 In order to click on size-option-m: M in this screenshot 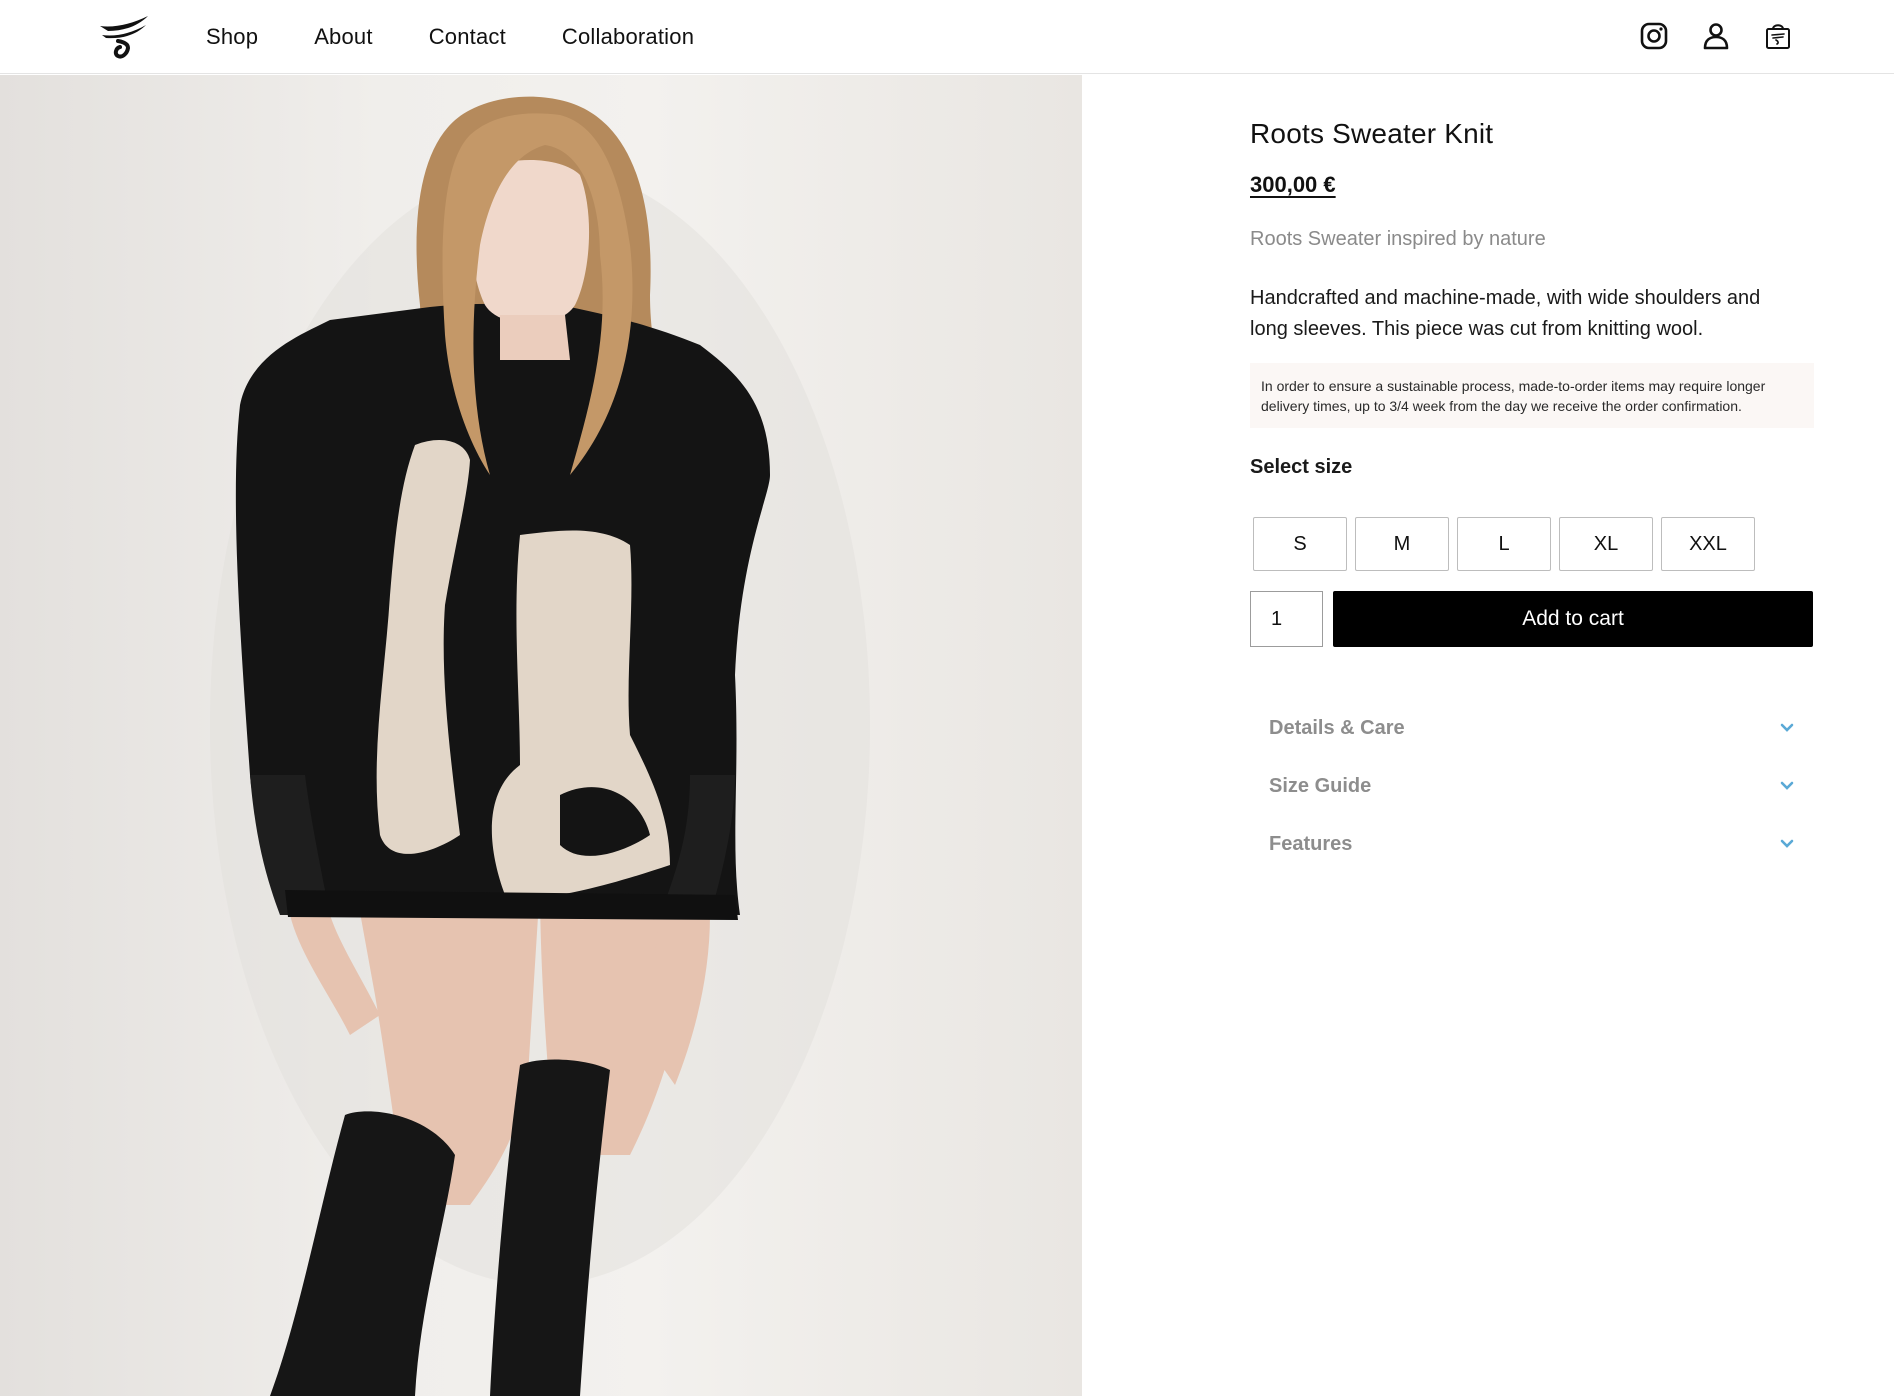, I will do `click(1402, 544)`.